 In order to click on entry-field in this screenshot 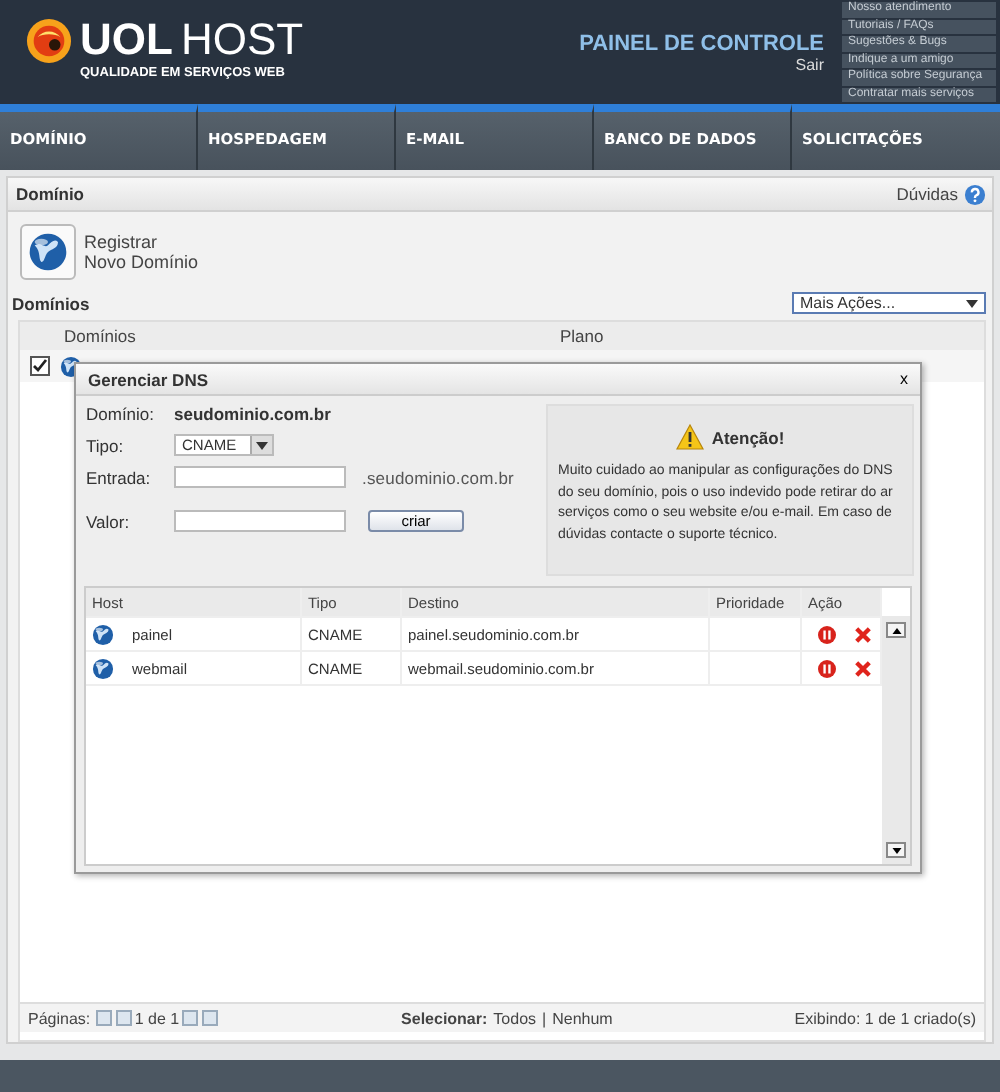, I will do `click(260, 477)`.